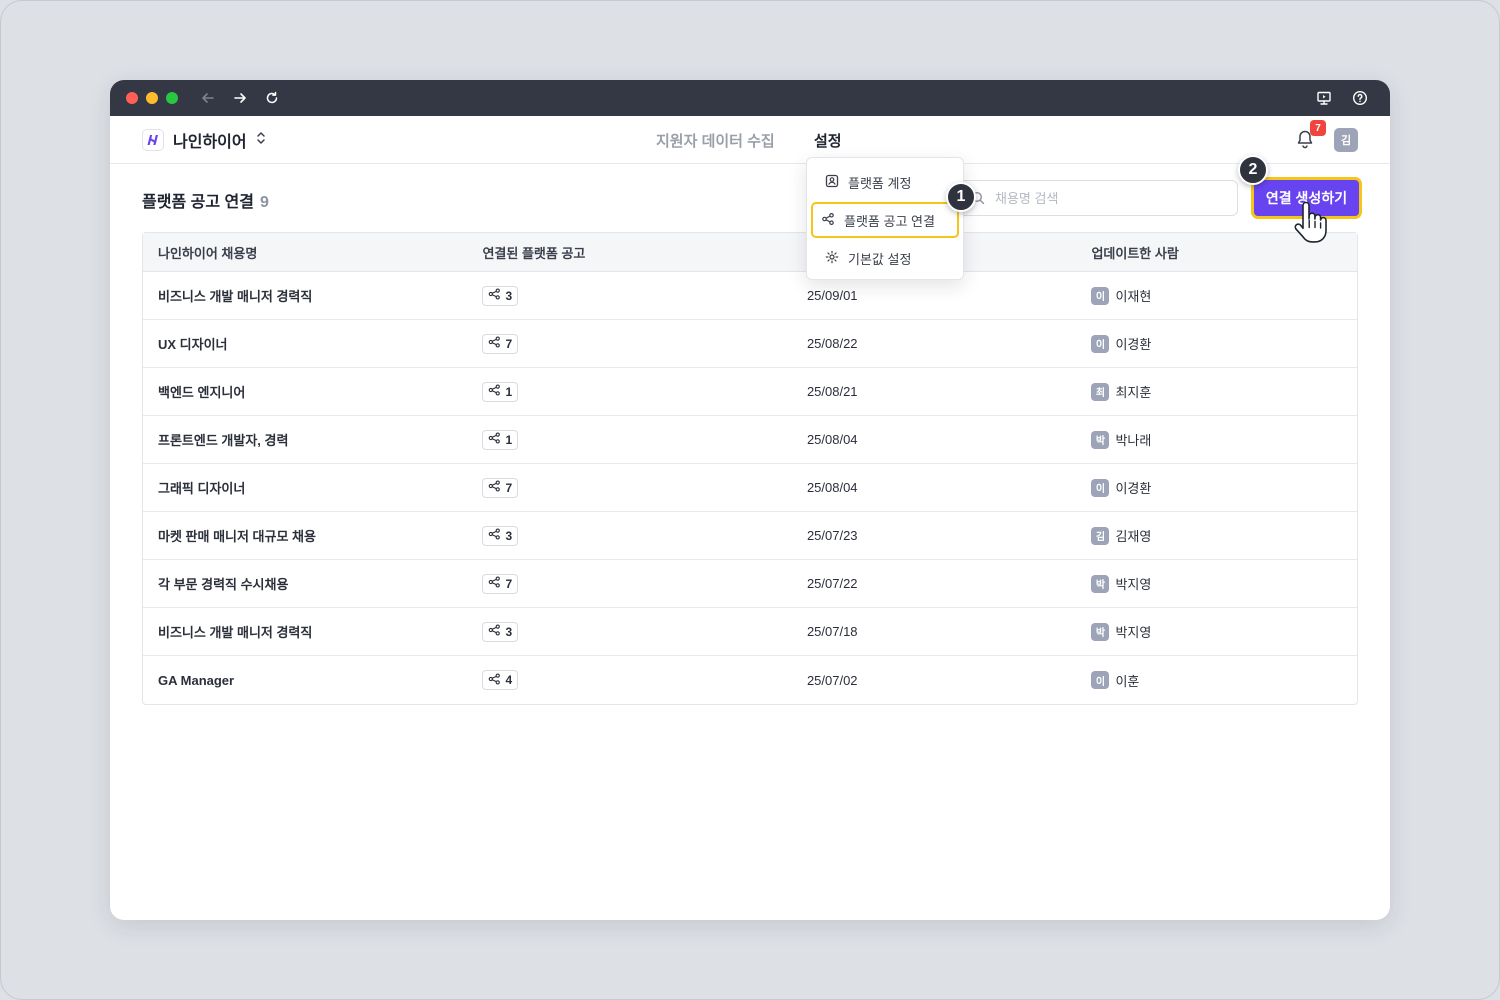 This screenshot has height=1000, width=1500. Describe the element at coordinates (152, 98) in the screenshot. I see `minimize-window-button` at that location.